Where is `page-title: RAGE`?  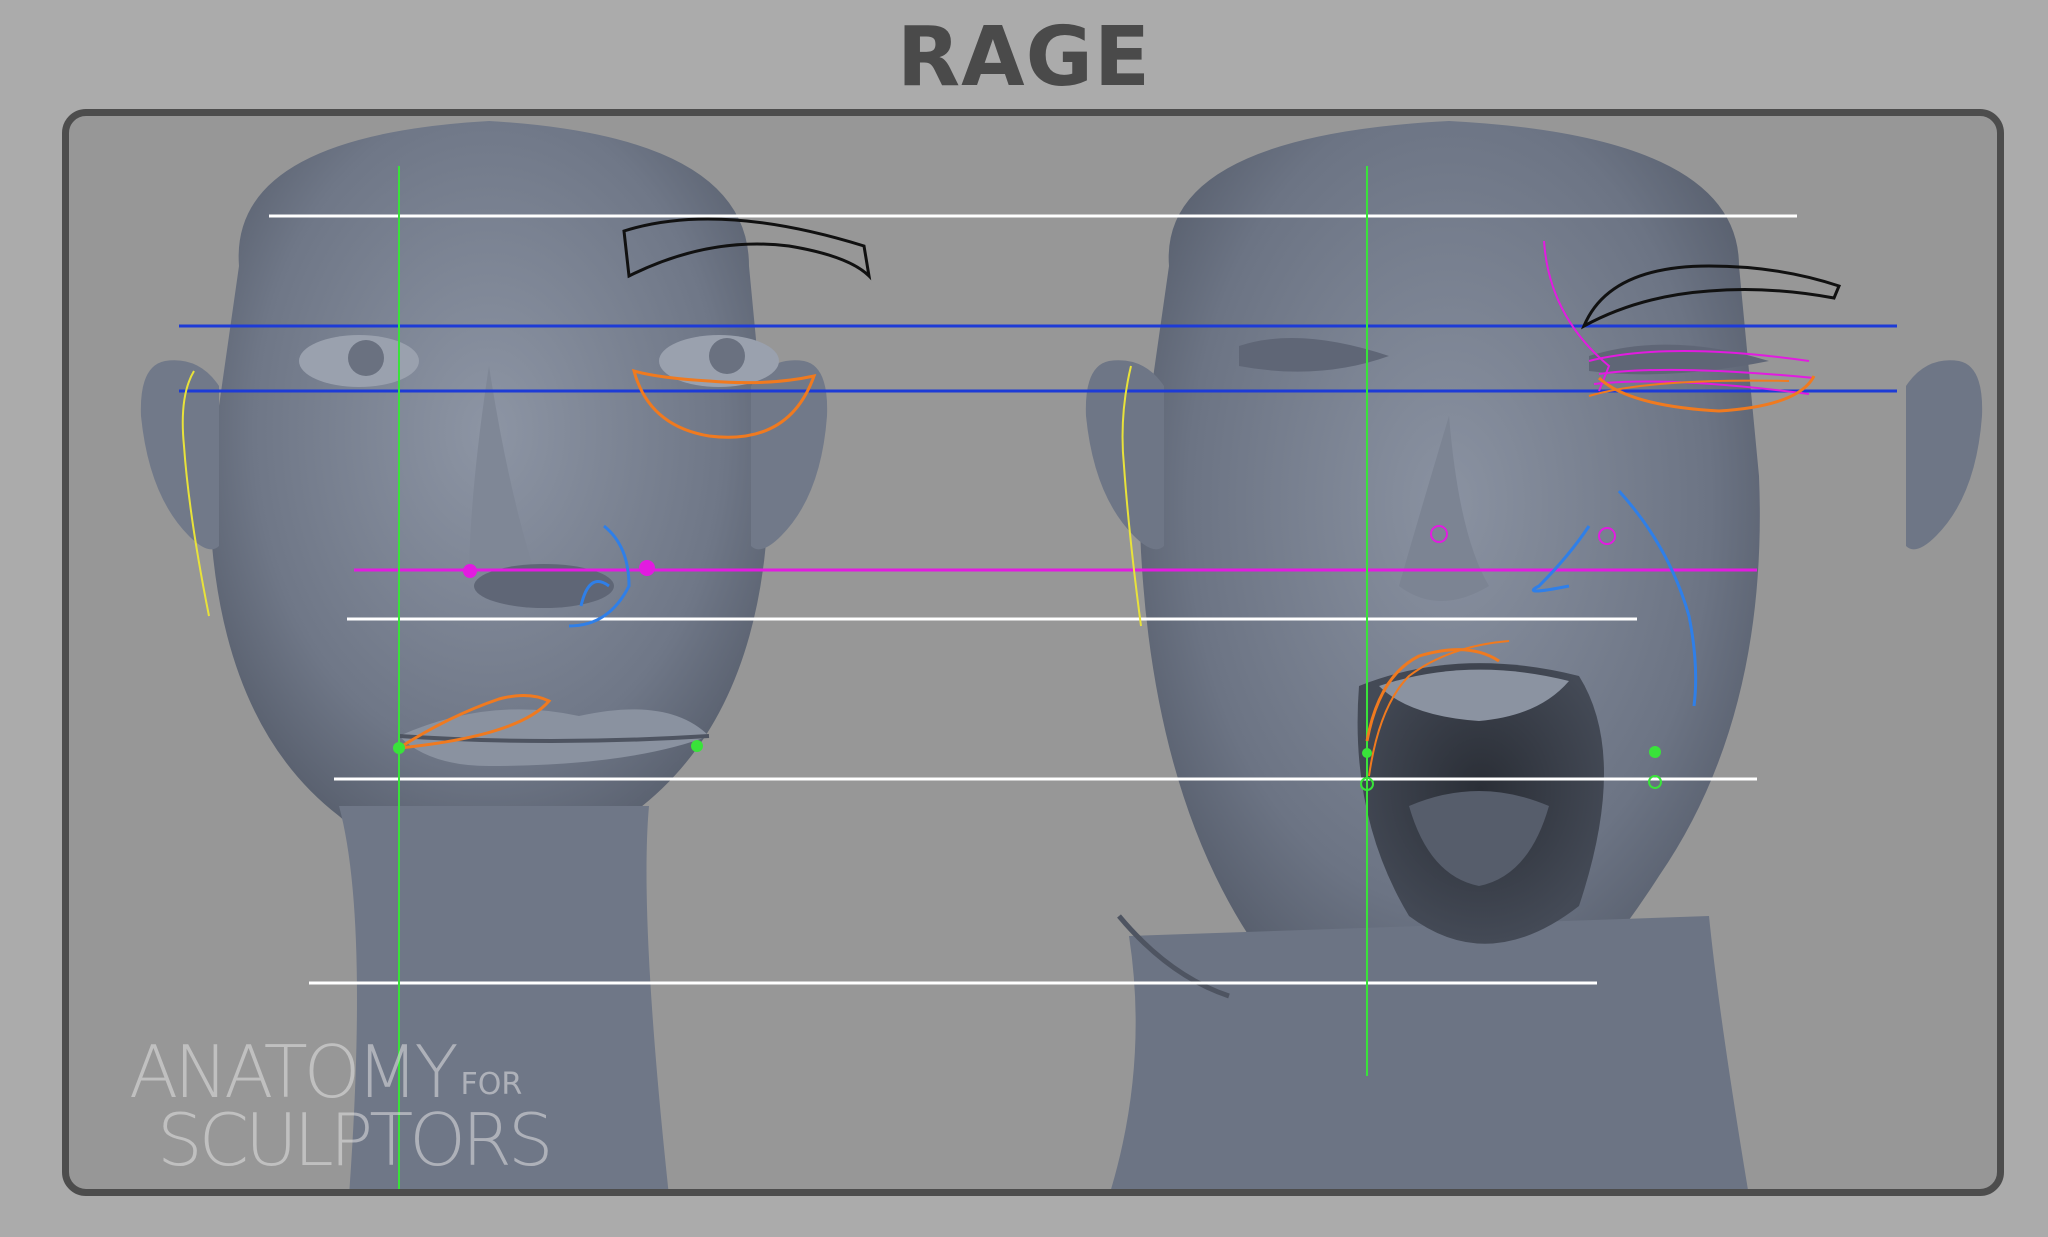 page-title: RAGE is located at coordinates (1024, 57).